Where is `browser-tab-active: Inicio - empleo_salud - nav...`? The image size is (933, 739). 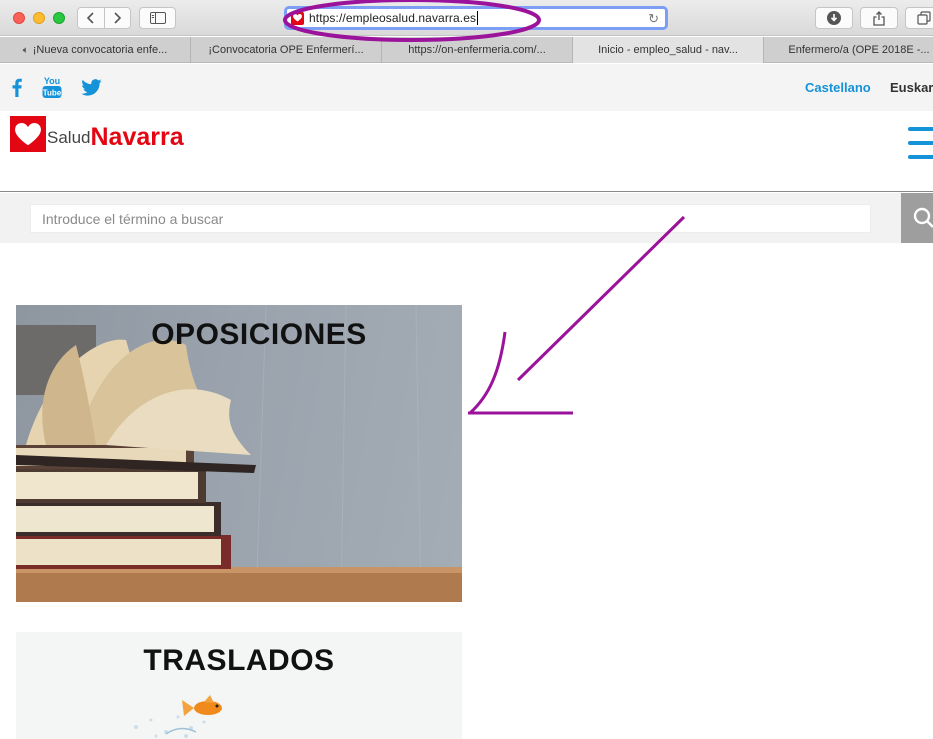 browser-tab-active: Inicio - empleo_salud - nav... is located at coordinates (668, 50).